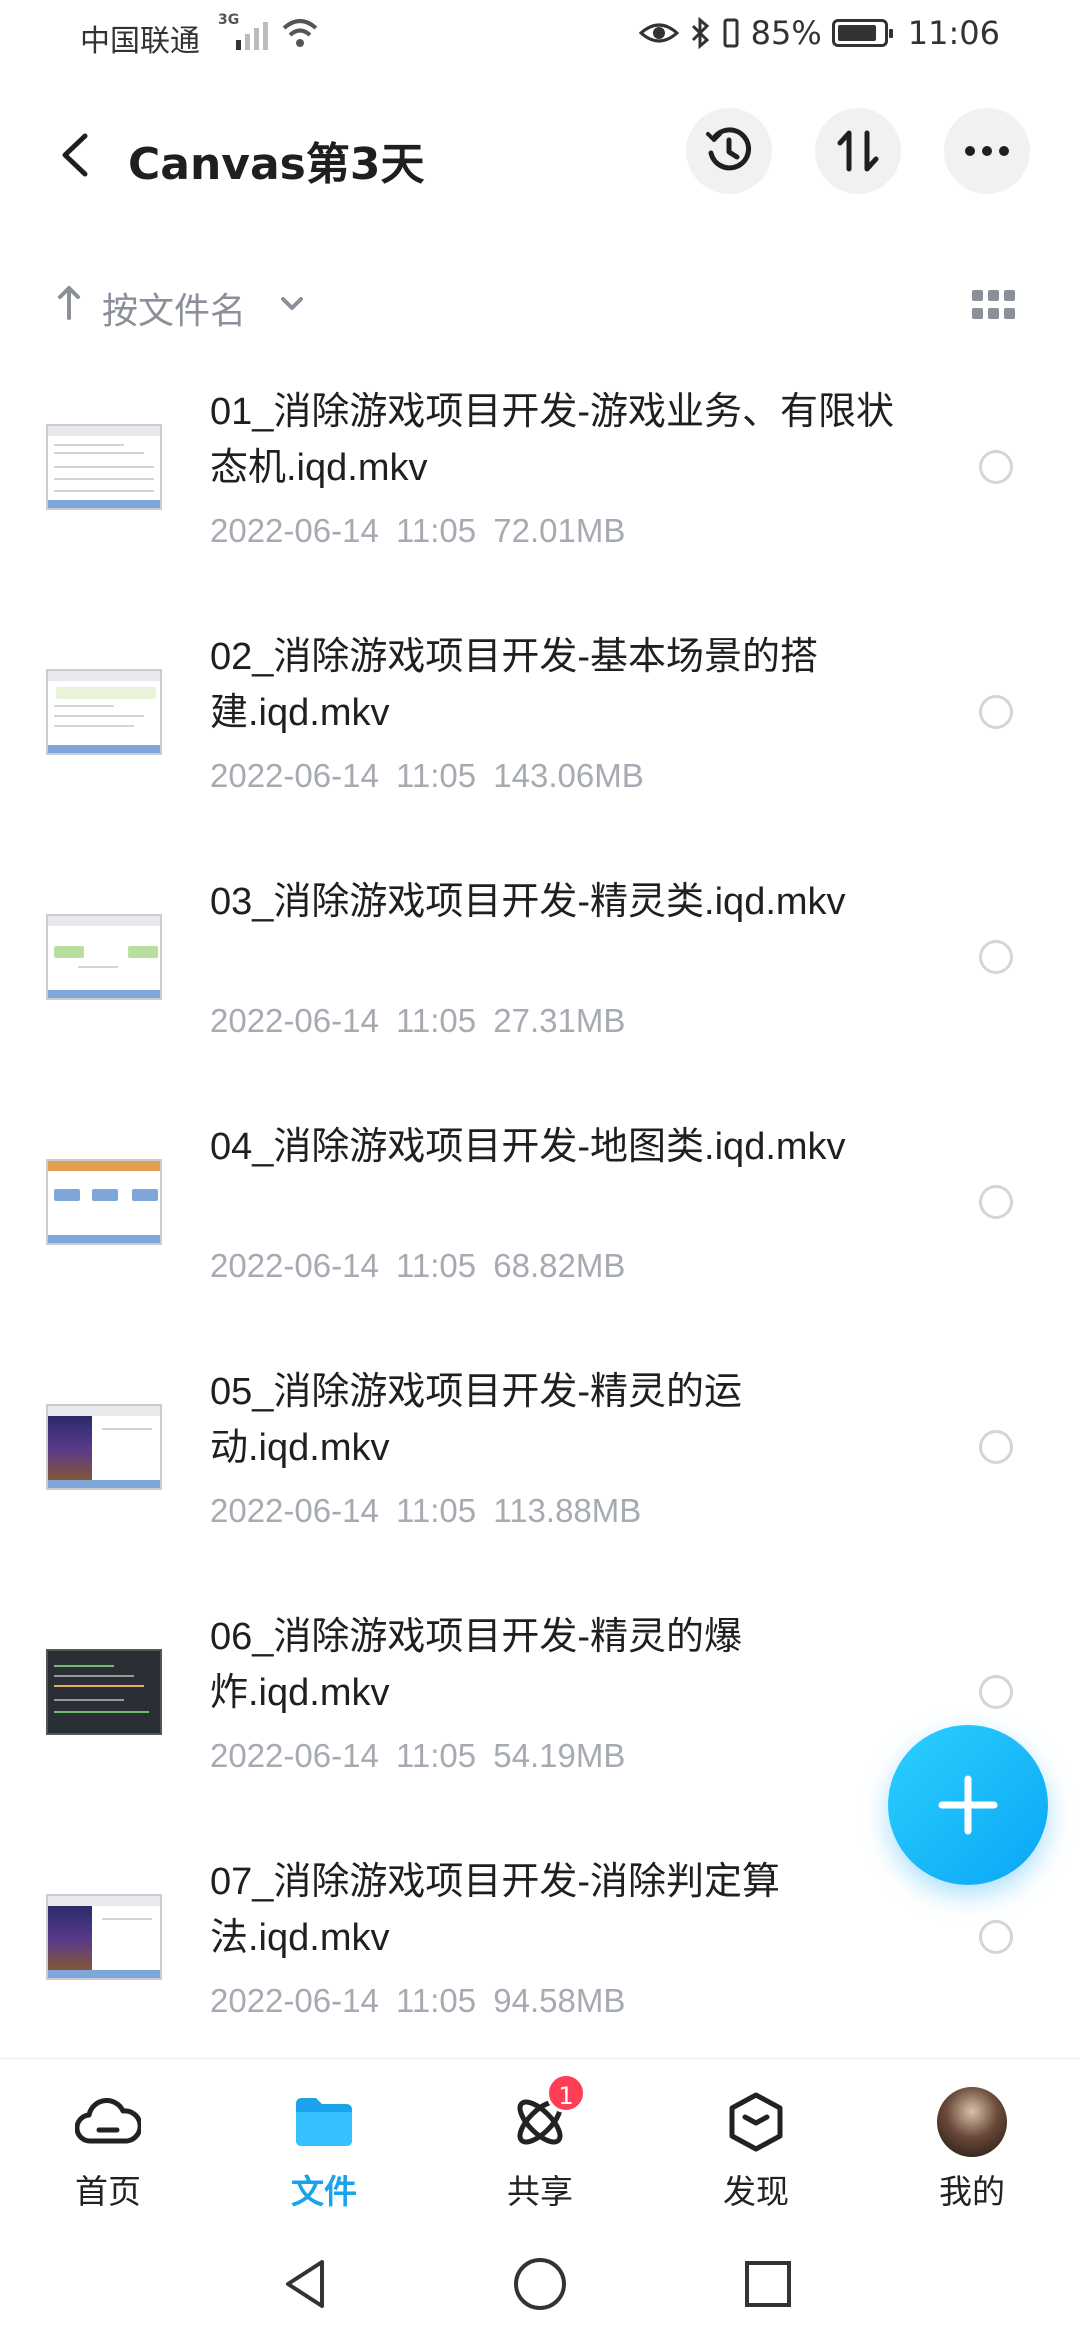 The width and height of the screenshot is (1080, 2340). What do you see at coordinates (700, 33) in the screenshot?
I see `bluetooth-icon` at bounding box center [700, 33].